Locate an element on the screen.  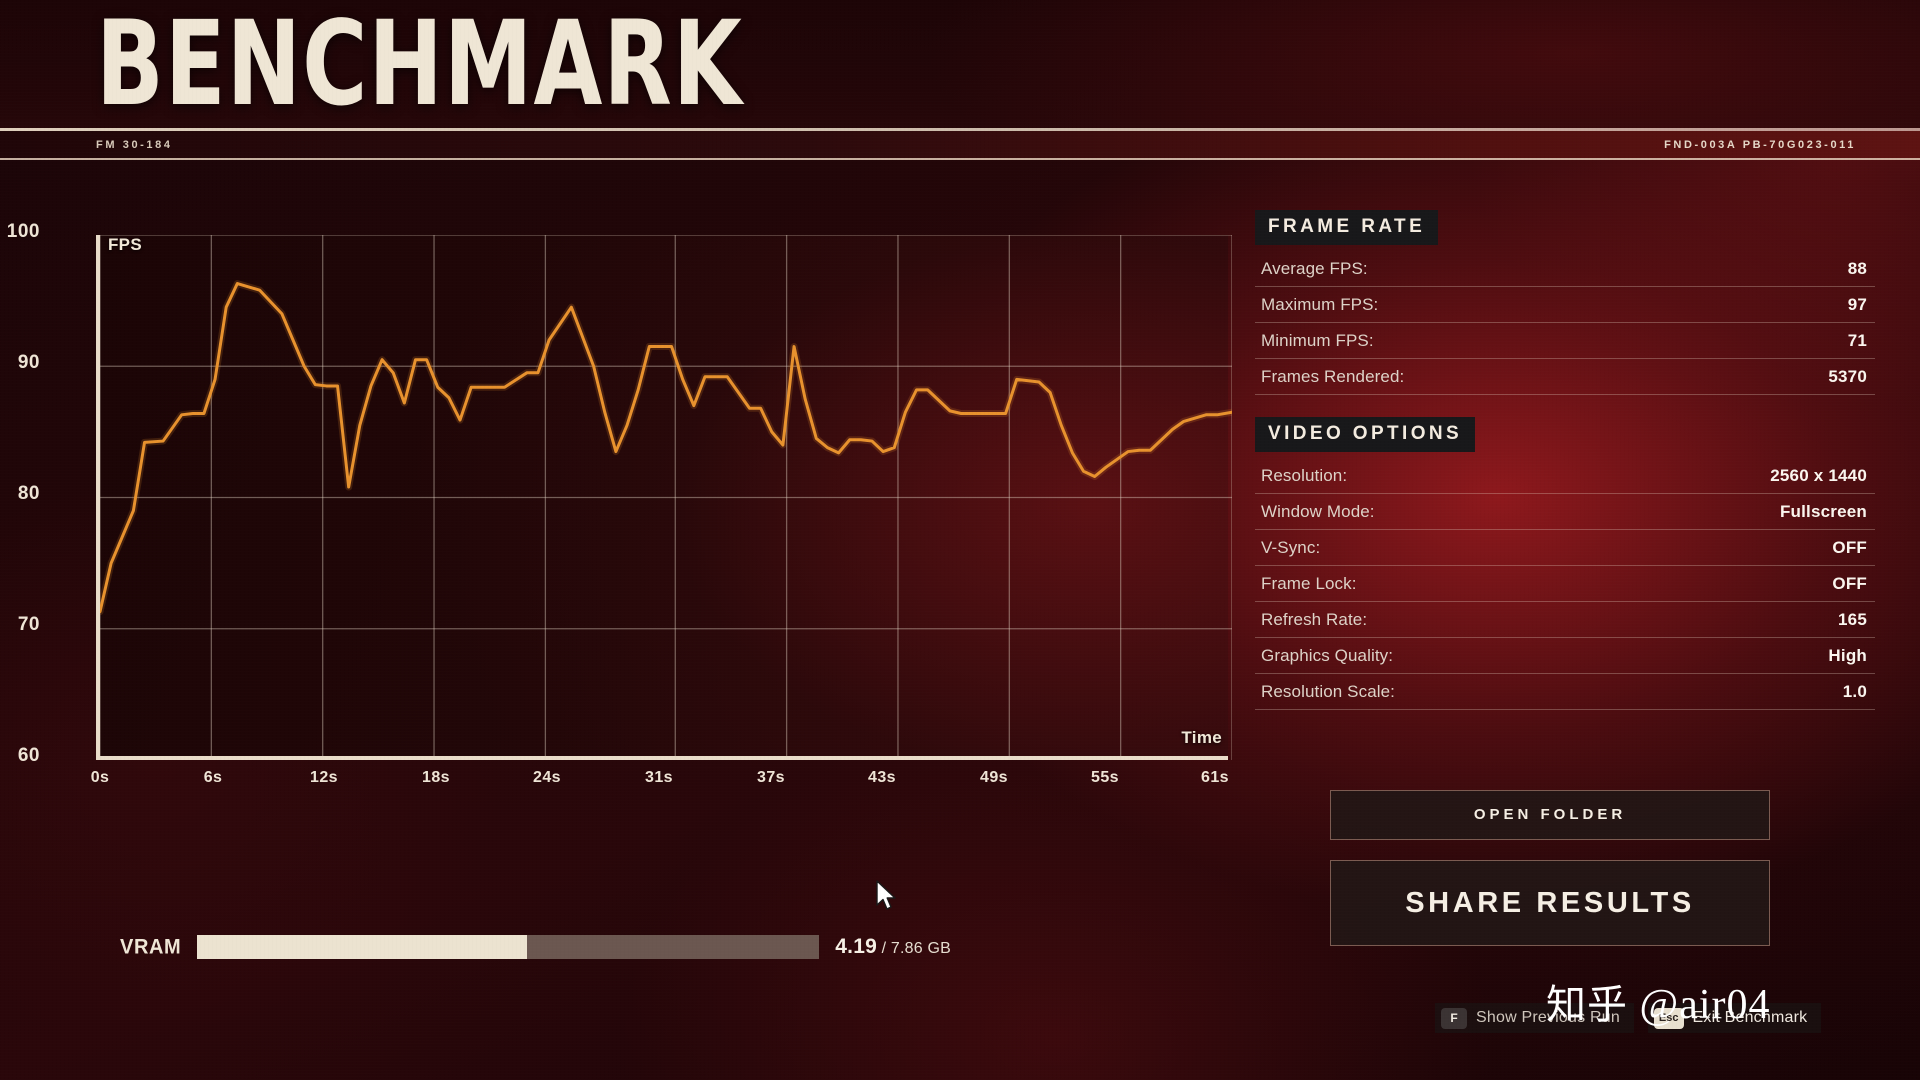
video-option-row: Refresh Rate: 165 is located at coordinates (1565, 620).